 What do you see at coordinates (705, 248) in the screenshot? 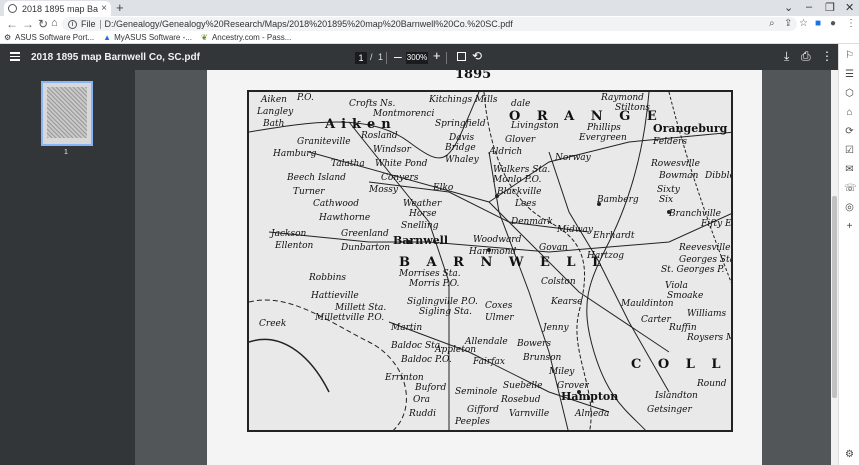
I see `map-place-label: Reevesville` at bounding box center [705, 248].